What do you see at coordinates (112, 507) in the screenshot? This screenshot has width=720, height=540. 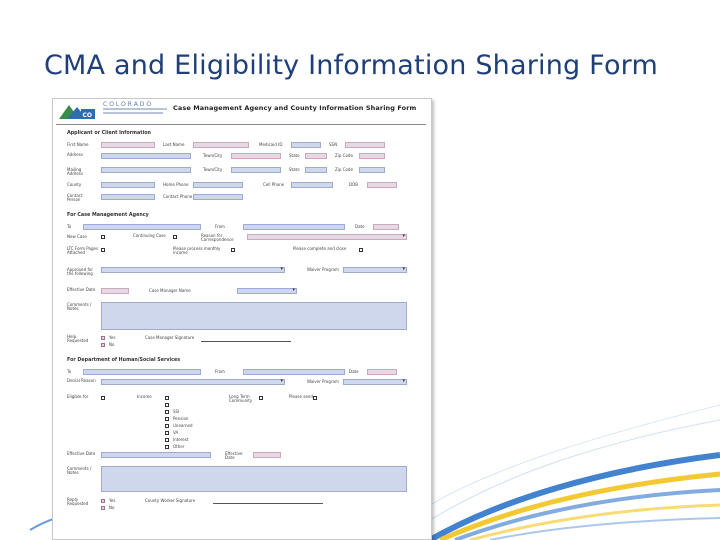 I see `label-no-2: No` at bounding box center [112, 507].